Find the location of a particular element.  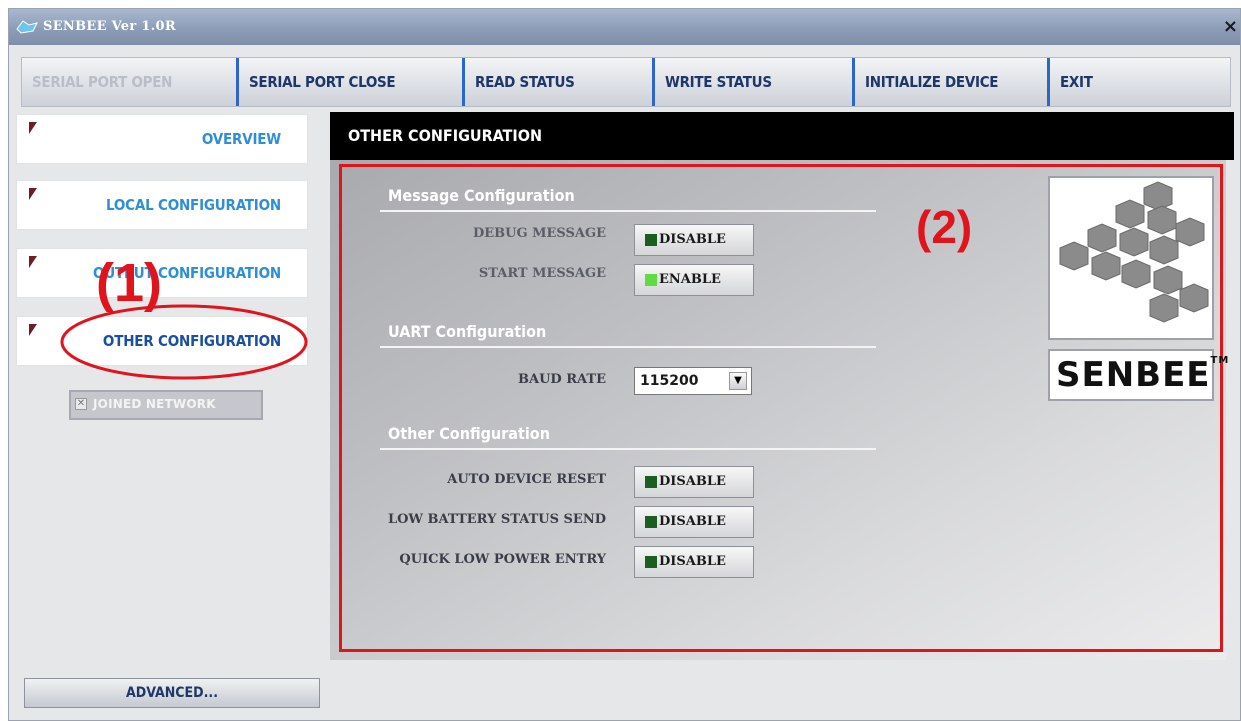

brand-text: SENBEE is located at coordinates (1133, 375).